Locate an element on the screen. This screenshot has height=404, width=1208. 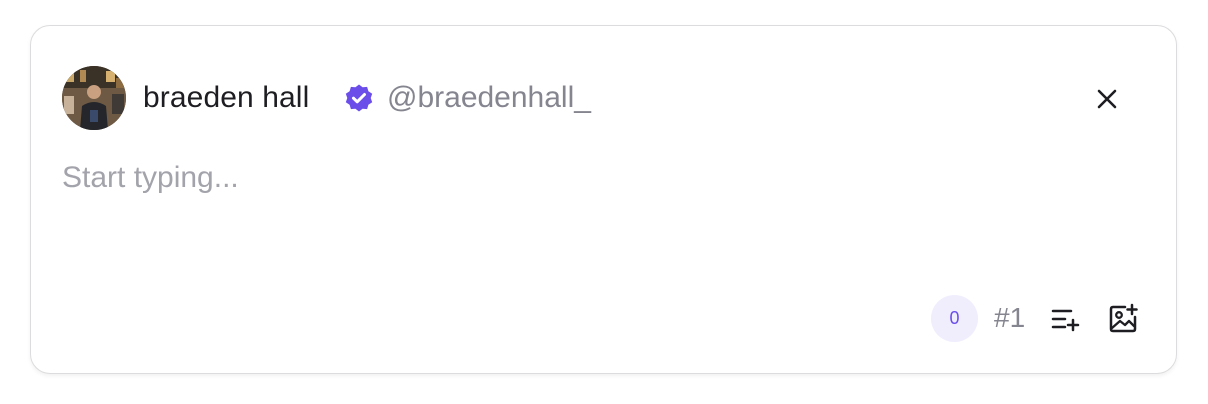
avatar-image is located at coordinates (94, 98).